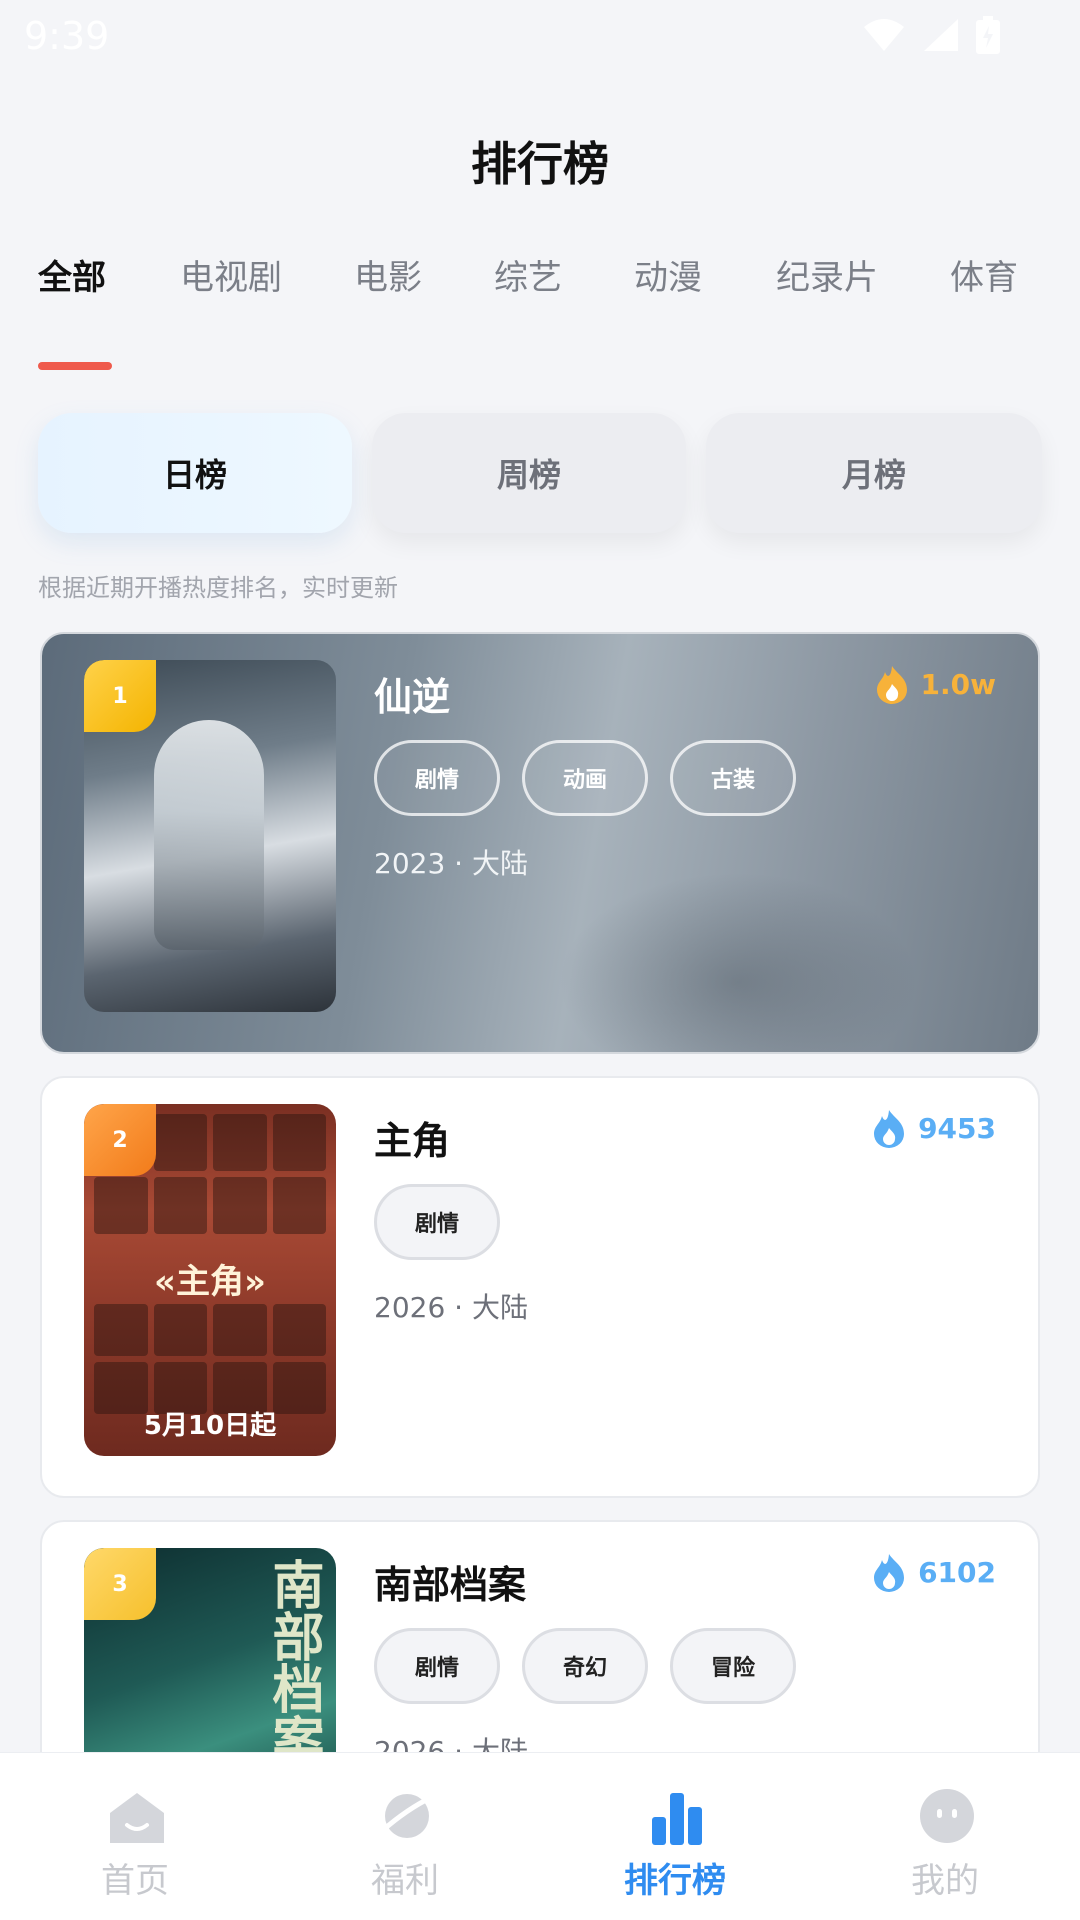 Image resolution: width=1080 pixels, height=1920 pixels. I want to click on period-daily: 日榜, so click(195, 473).